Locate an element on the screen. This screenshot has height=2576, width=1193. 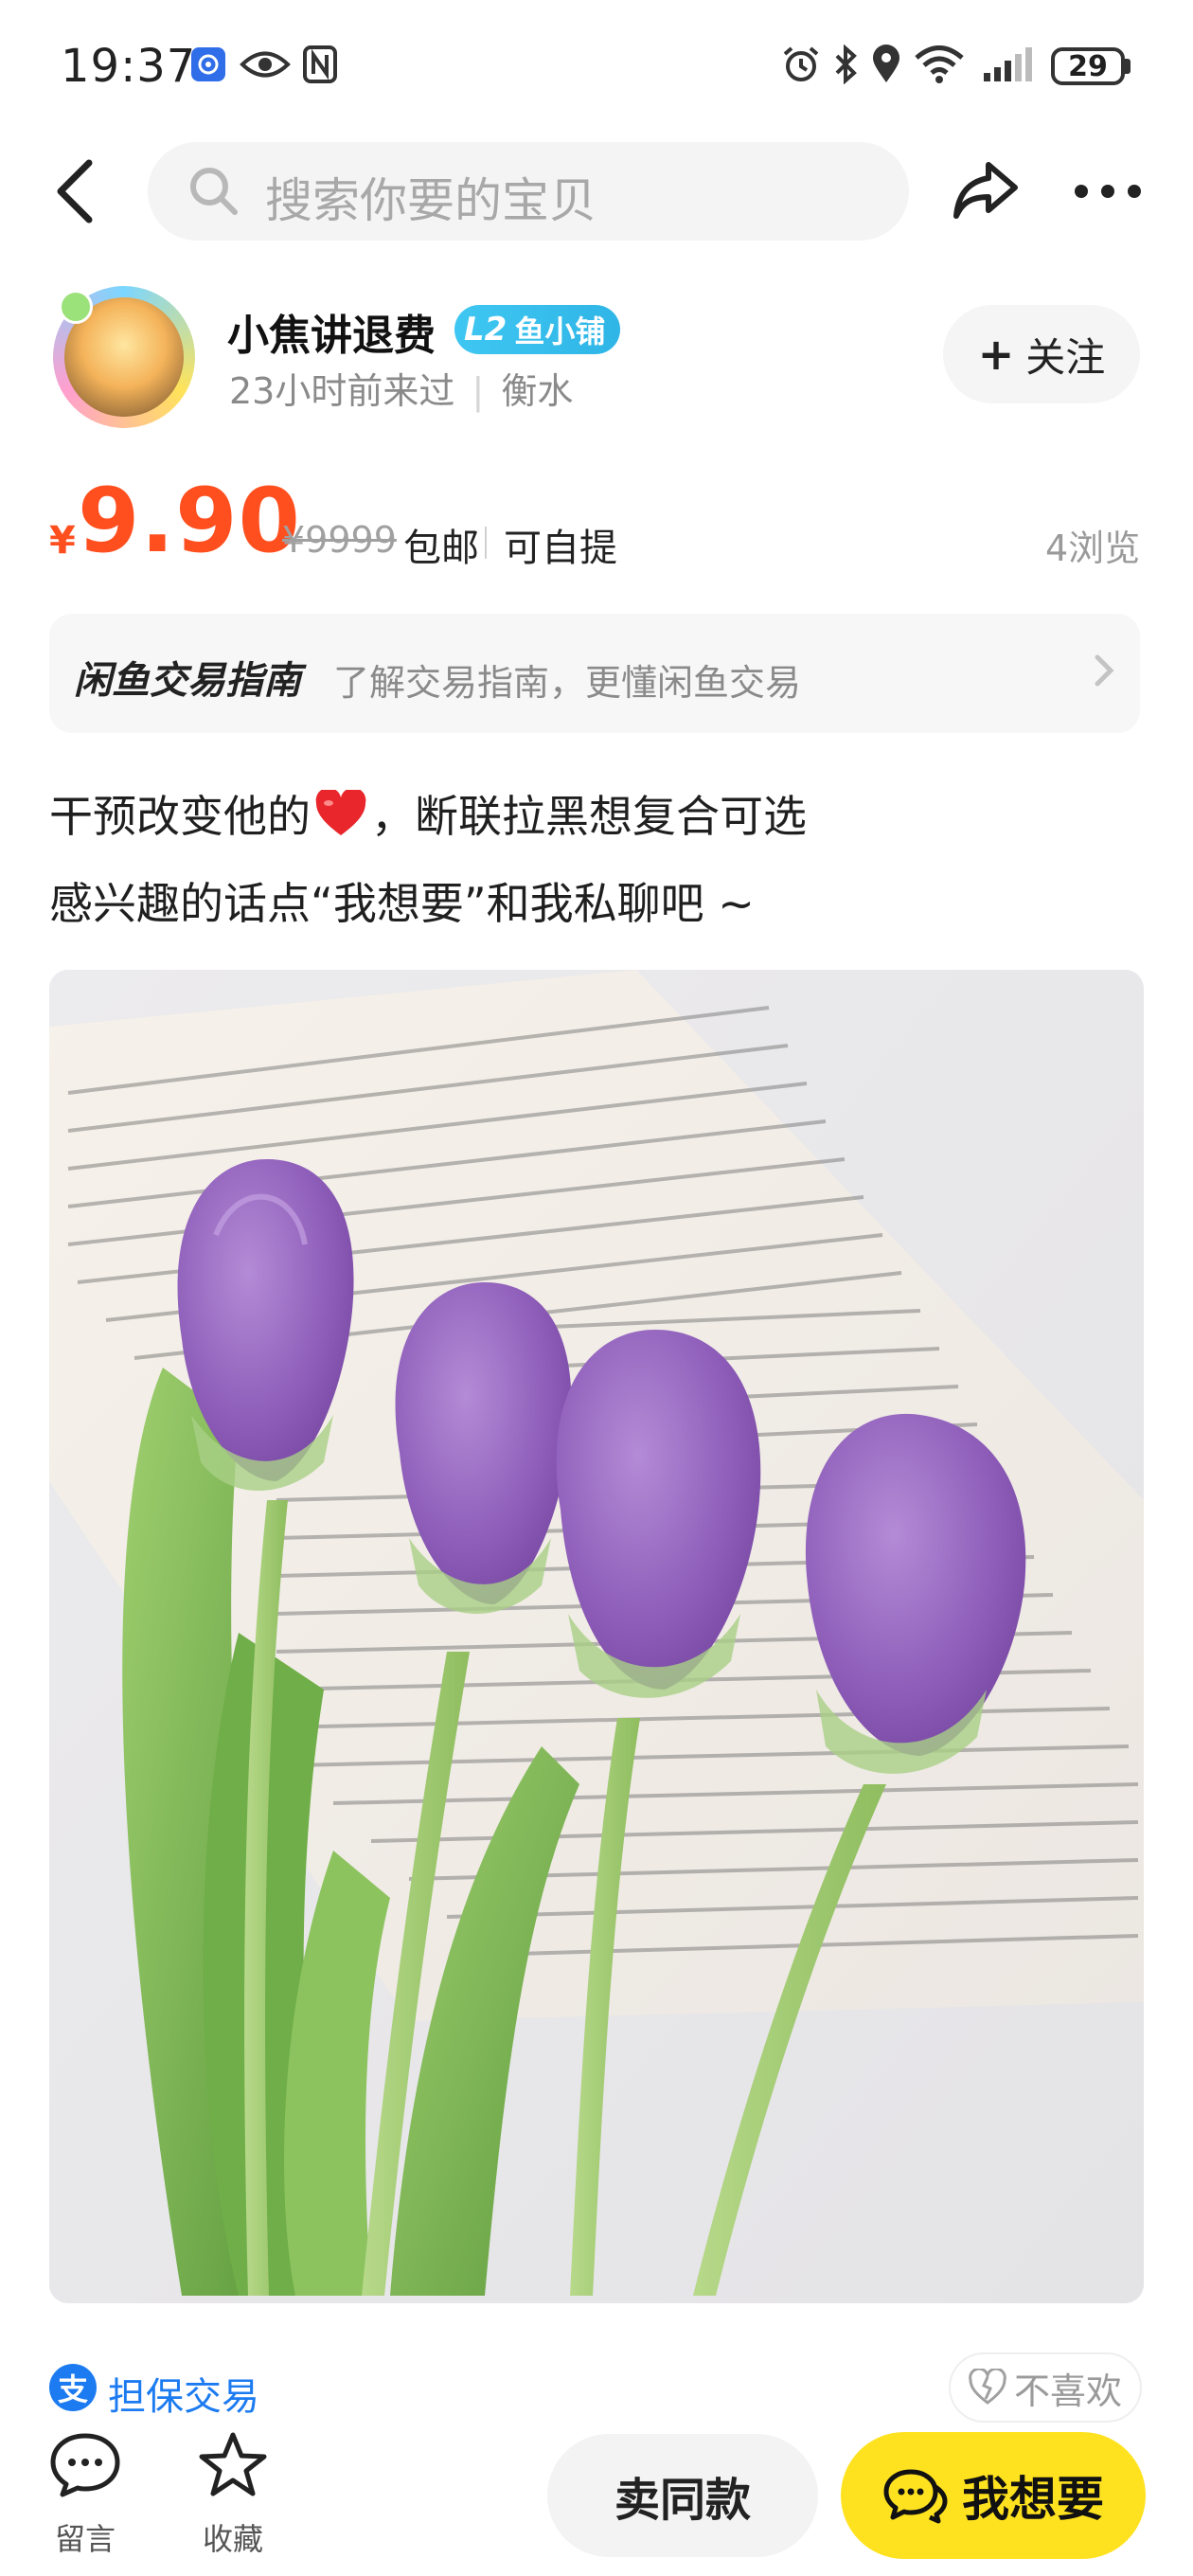
badge-text: 鱼小铺 is located at coordinates (560, 331).